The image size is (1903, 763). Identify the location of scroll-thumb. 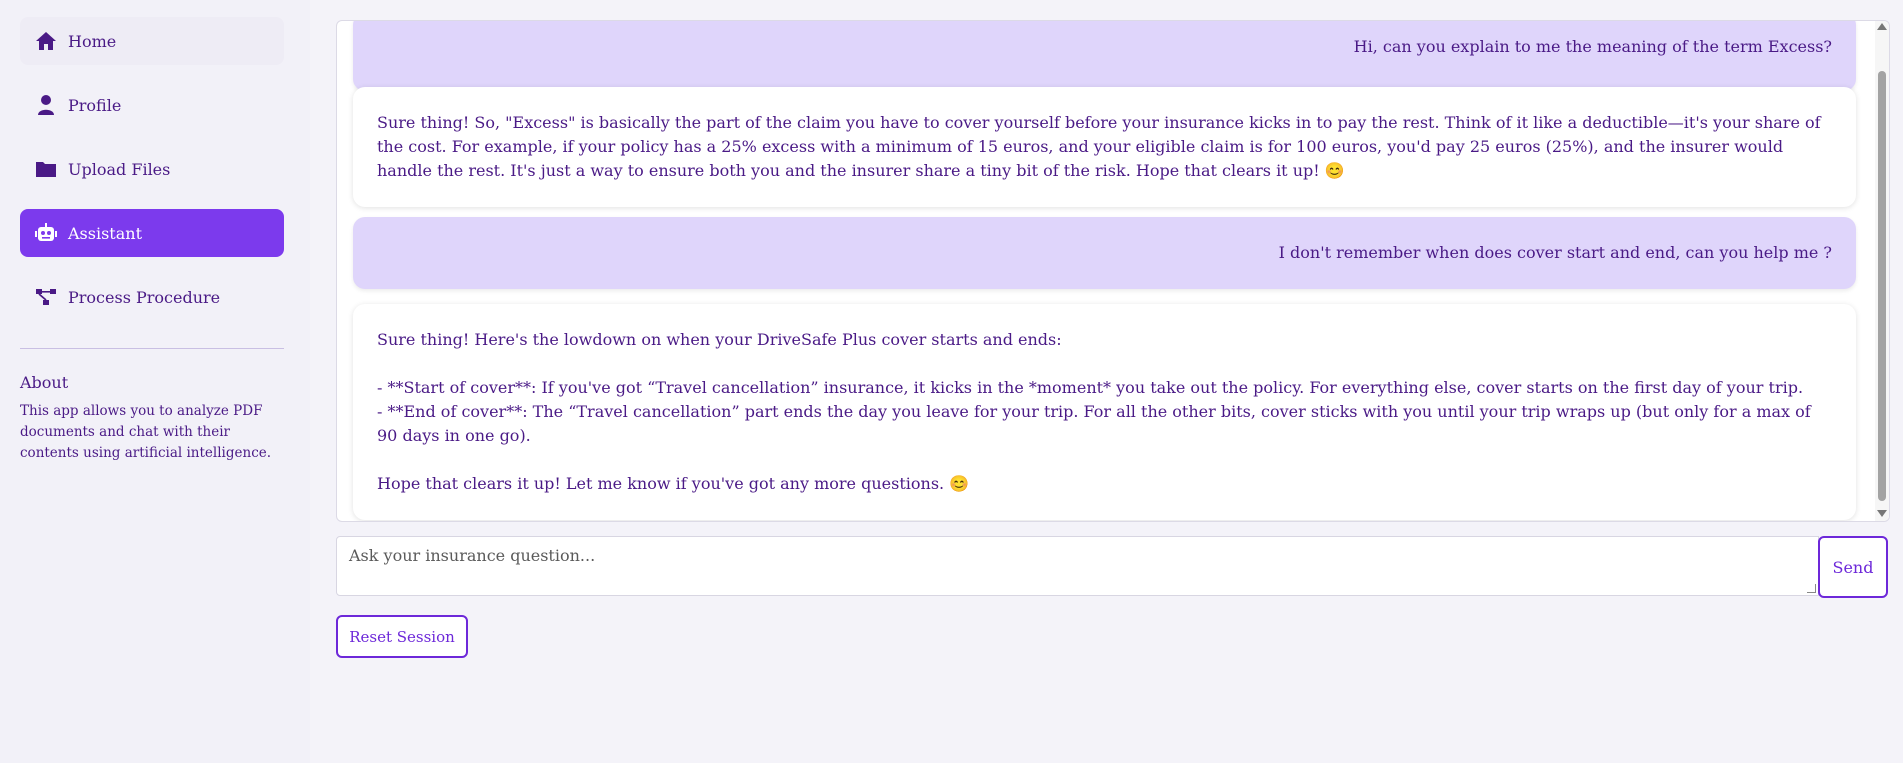
(1882, 286).